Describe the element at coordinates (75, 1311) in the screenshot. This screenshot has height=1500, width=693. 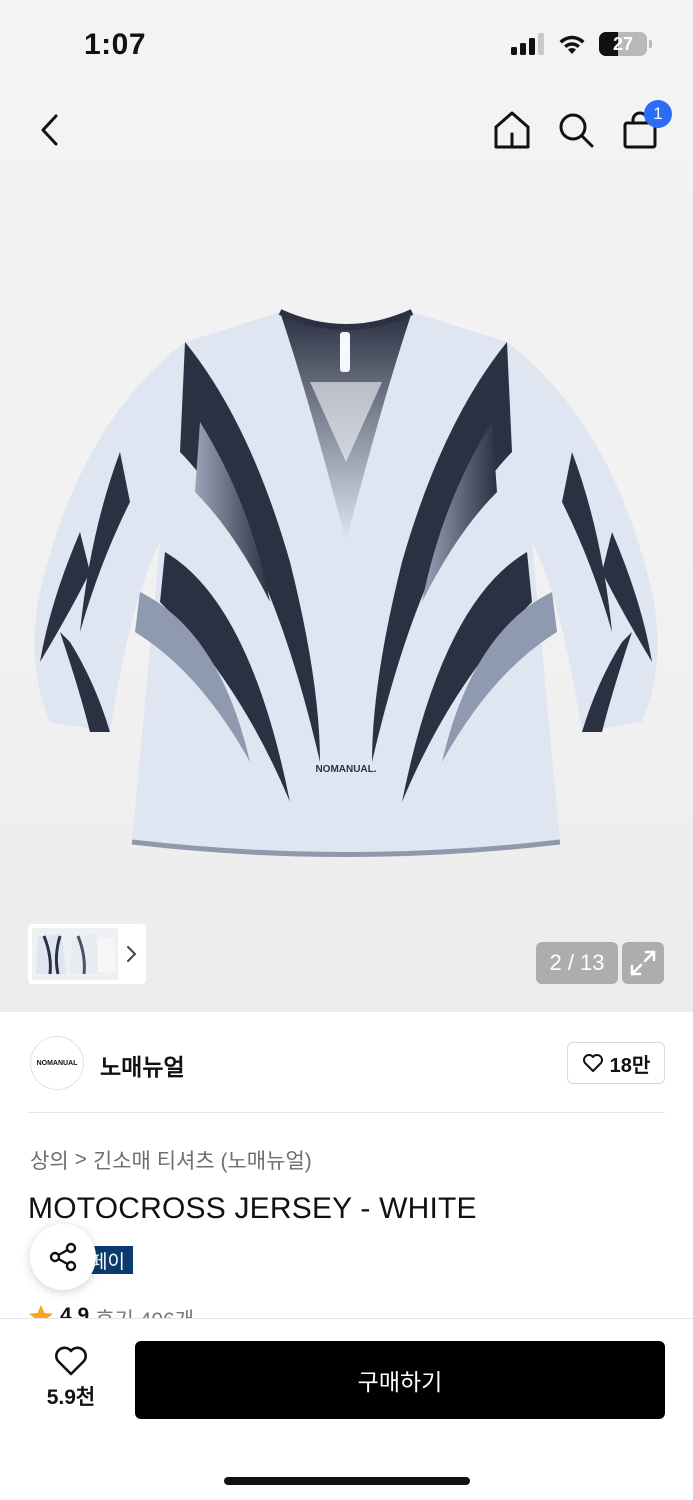
I see `rating-score: 4.9` at that location.